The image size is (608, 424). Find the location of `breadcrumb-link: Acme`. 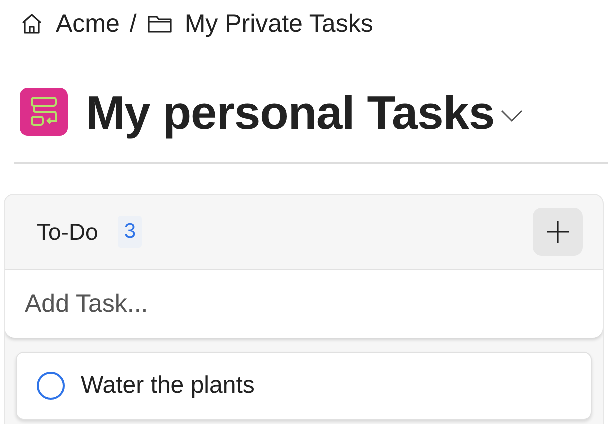

breadcrumb-link: Acme is located at coordinates (70, 24).